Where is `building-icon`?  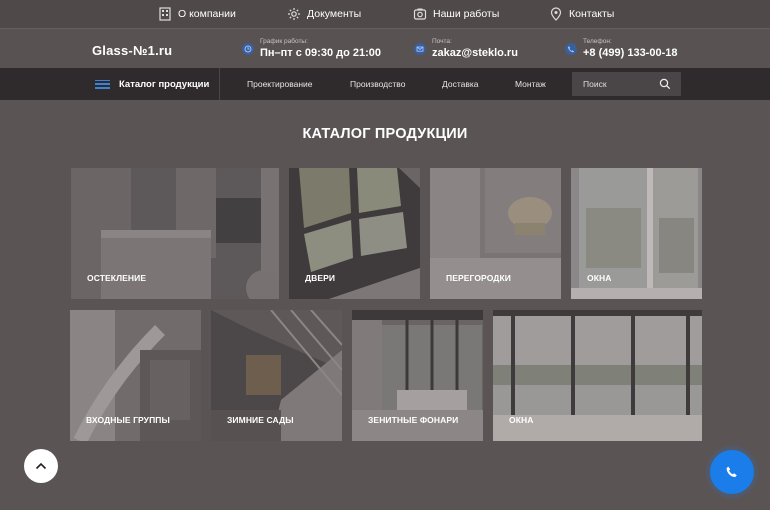
building-icon is located at coordinates (165, 14).